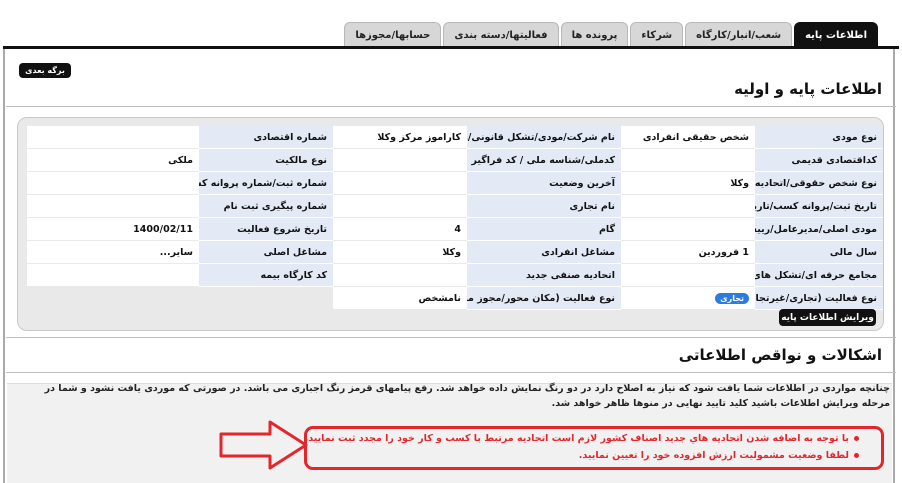  What do you see at coordinates (819, 252) in the screenshot?
I see `field-label: سال مالی` at bounding box center [819, 252].